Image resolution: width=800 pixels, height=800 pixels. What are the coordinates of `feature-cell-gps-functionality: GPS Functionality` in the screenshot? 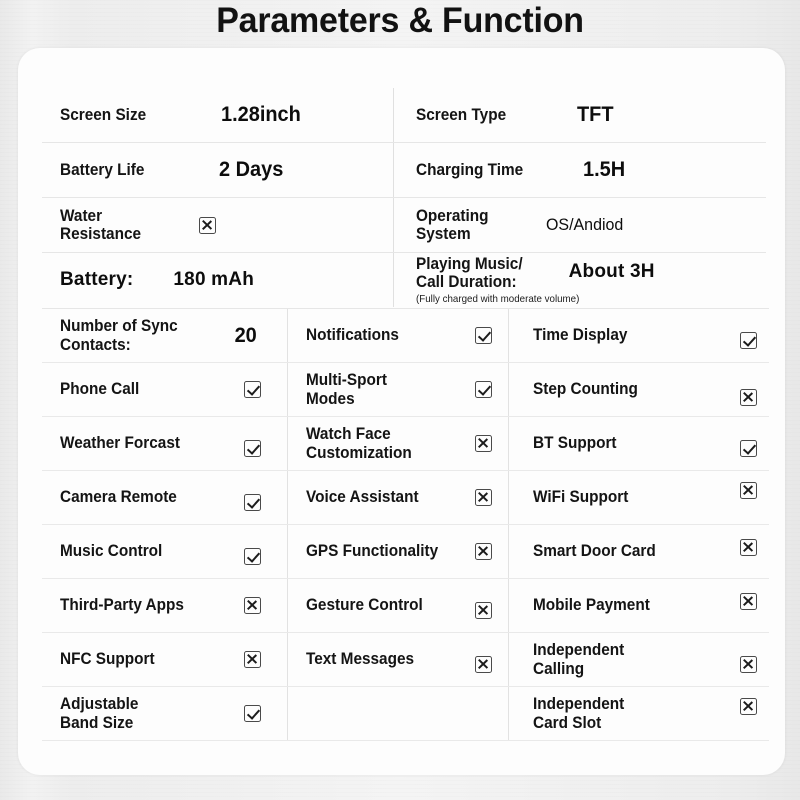 It's located at (398, 551).